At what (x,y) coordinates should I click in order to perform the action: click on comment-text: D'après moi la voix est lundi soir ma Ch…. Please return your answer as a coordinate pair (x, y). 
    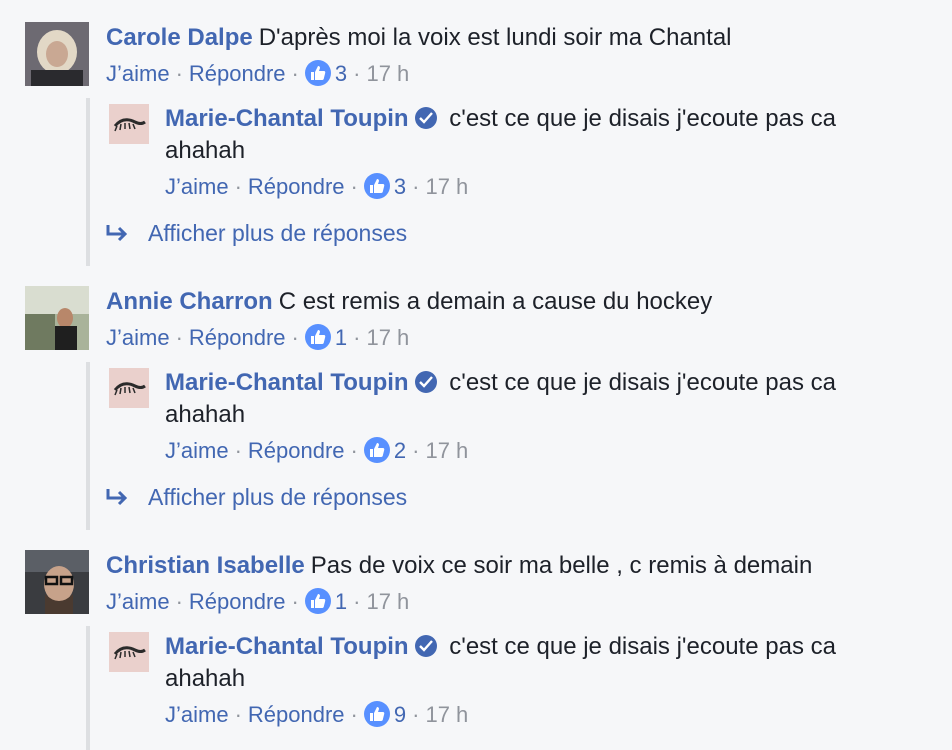
    Looking at the image, I should click on (495, 37).